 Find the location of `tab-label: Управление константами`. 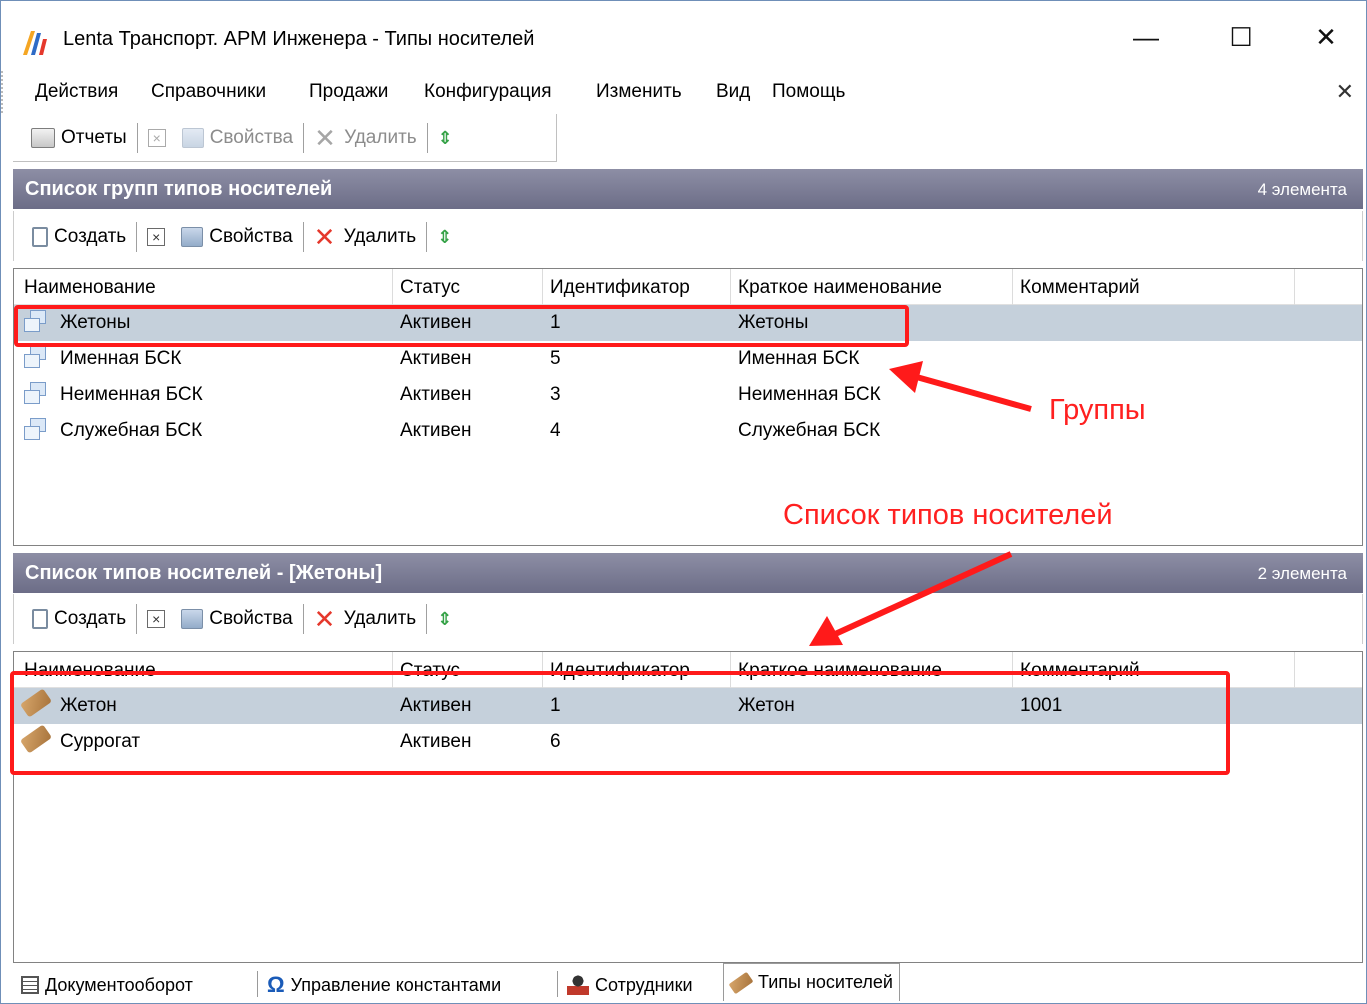

tab-label: Управление константами is located at coordinates (396, 984).